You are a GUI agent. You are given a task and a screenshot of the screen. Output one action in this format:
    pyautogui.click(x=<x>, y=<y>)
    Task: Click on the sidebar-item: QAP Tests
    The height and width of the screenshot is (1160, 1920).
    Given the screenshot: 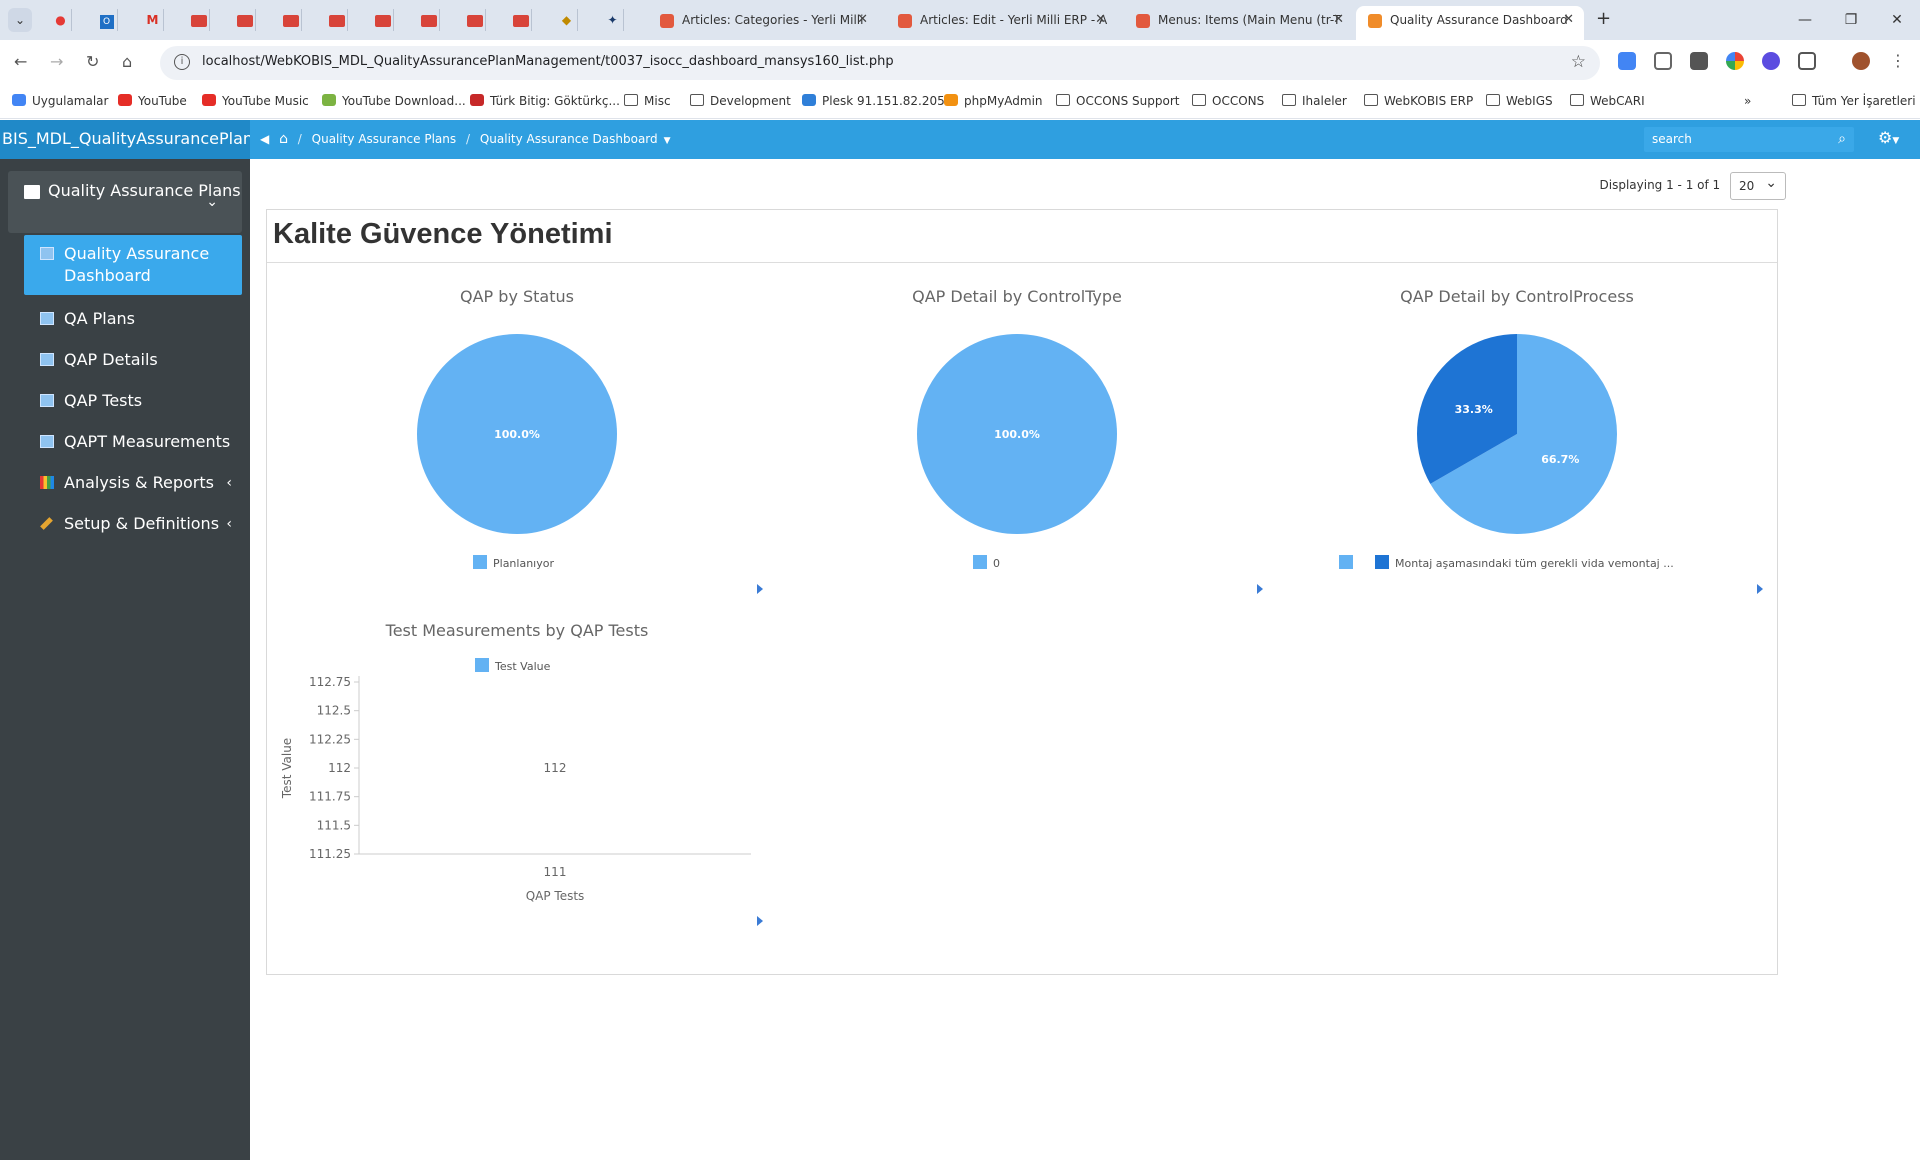 What is the action you would take?
    pyautogui.click(x=133, y=401)
    